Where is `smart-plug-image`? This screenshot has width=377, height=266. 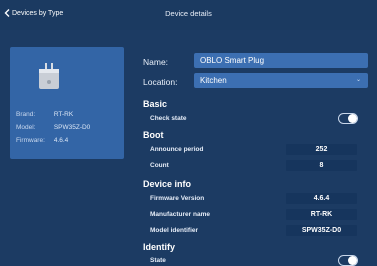 smart-plug-image is located at coordinates (49, 76).